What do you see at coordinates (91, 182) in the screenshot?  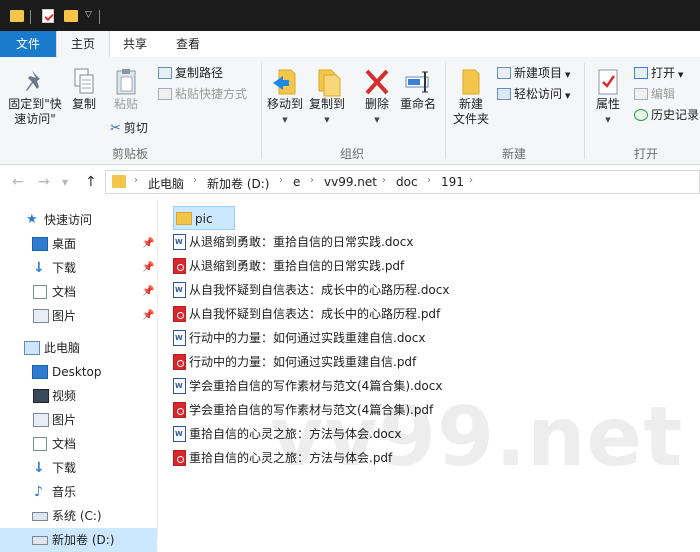 I see `up-arrow-icon: ↑` at bounding box center [91, 182].